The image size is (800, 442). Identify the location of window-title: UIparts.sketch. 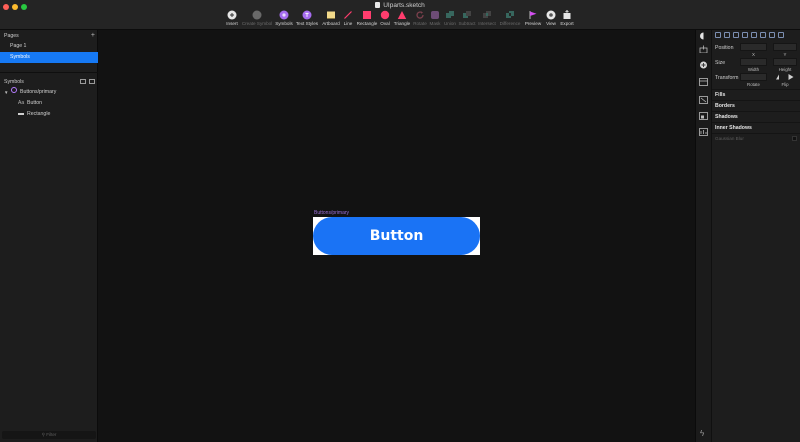
(400, 5).